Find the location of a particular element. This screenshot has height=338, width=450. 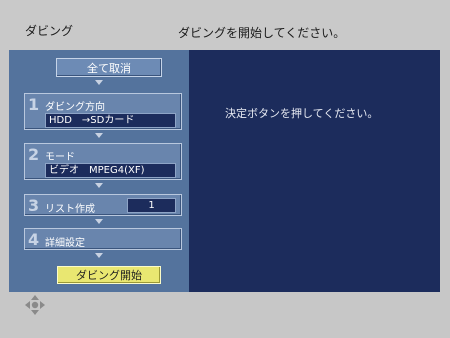

screen-instruction: ダビングを開始してください。 is located at coordinates (262, 33).